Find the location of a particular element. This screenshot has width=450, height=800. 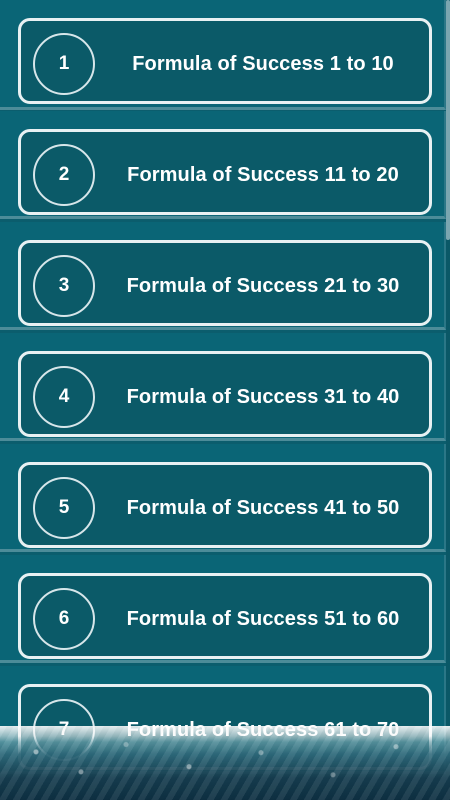

list-item: 6 Formula of Success 51 to 60 is located at coordinates (223, 609).